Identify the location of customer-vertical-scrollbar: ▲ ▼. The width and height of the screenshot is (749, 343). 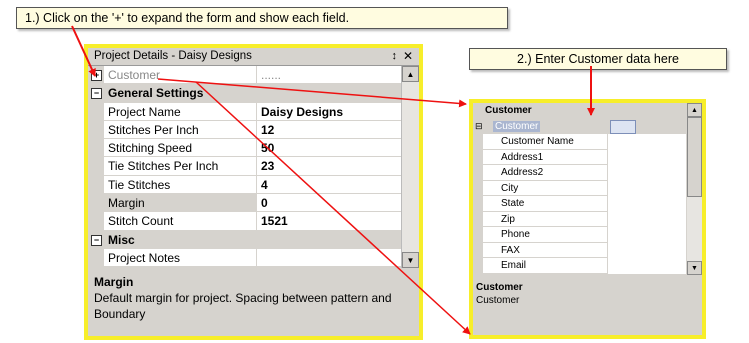
(694, 189).